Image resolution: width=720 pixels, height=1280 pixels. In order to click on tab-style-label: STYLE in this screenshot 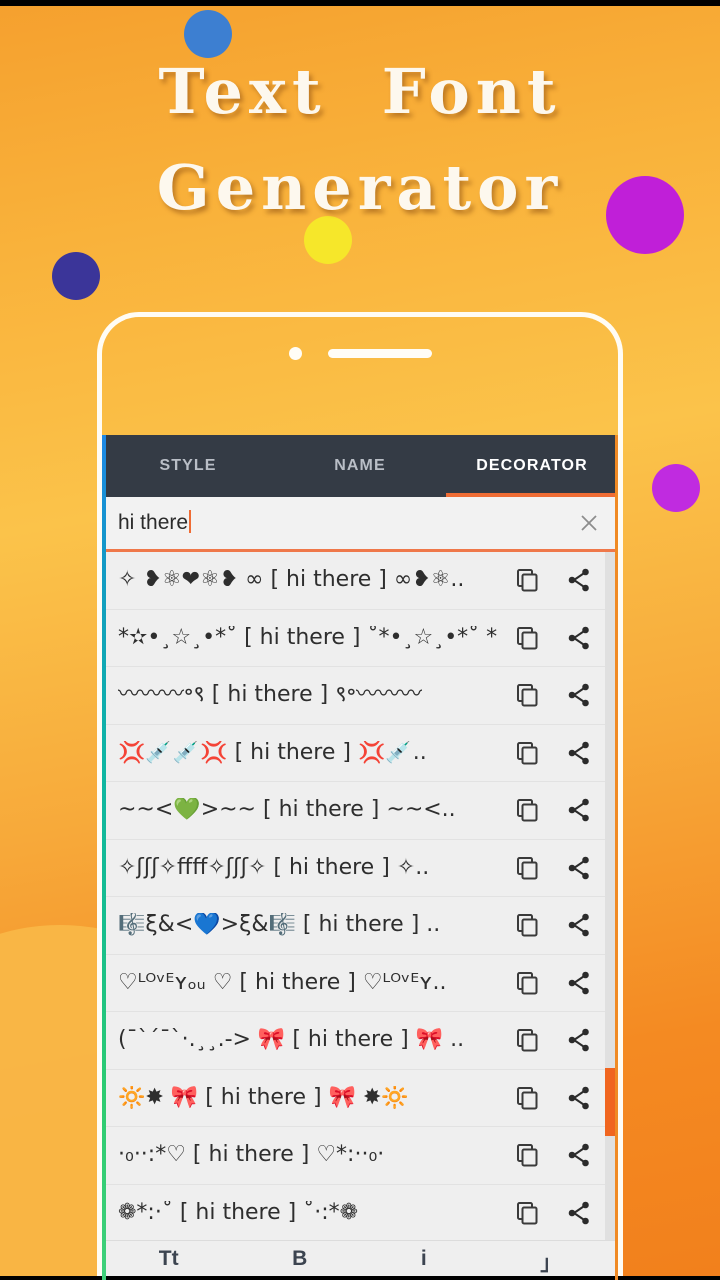, I will do `click(188, 465)`.